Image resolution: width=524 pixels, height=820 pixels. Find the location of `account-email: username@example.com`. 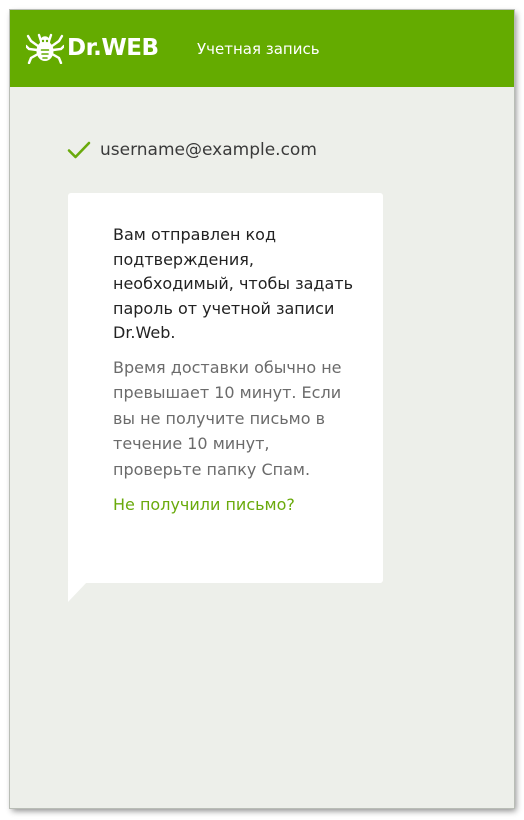

account-email: username@example.com is located at coordinates (208, 150).